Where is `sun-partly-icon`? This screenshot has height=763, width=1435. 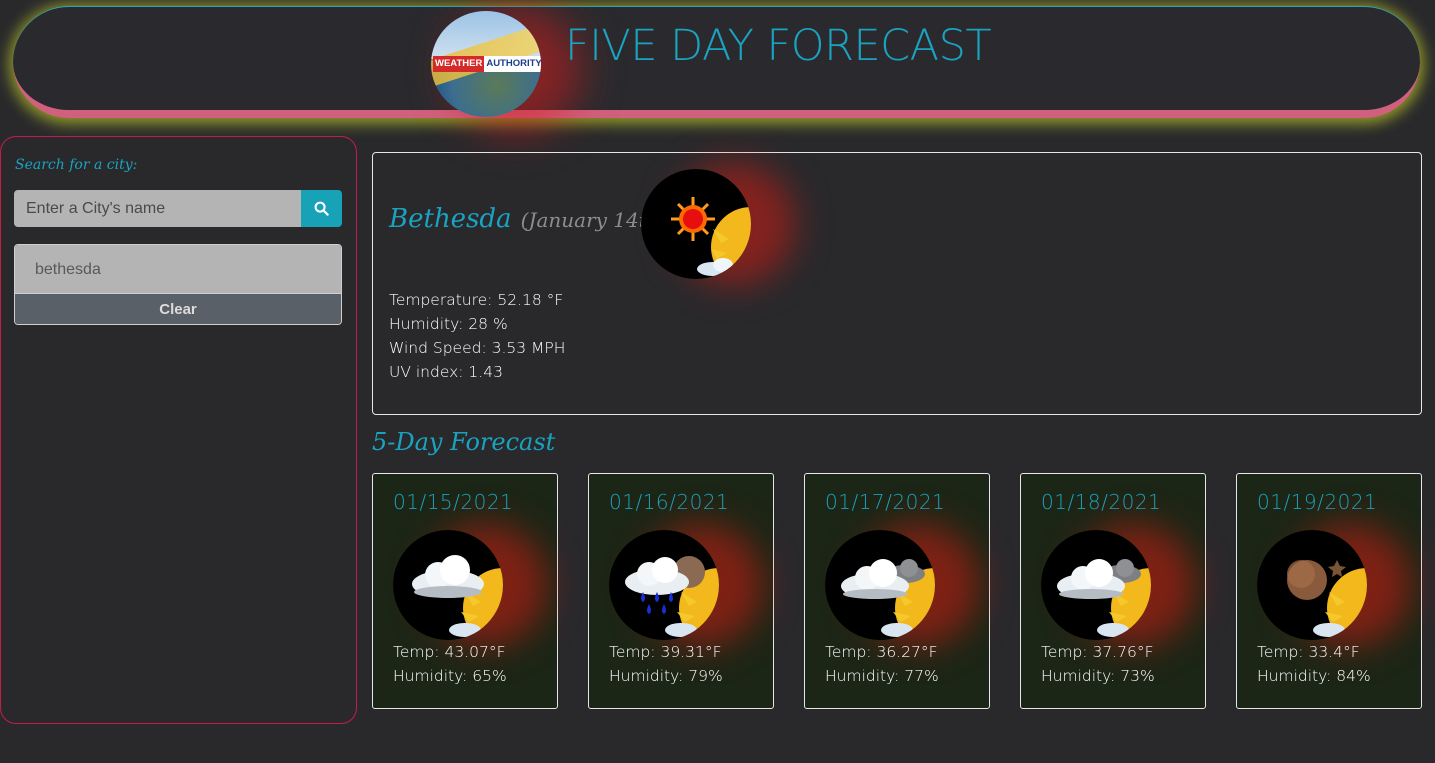 sun-partly-icon is located at coordinates (696, 224).